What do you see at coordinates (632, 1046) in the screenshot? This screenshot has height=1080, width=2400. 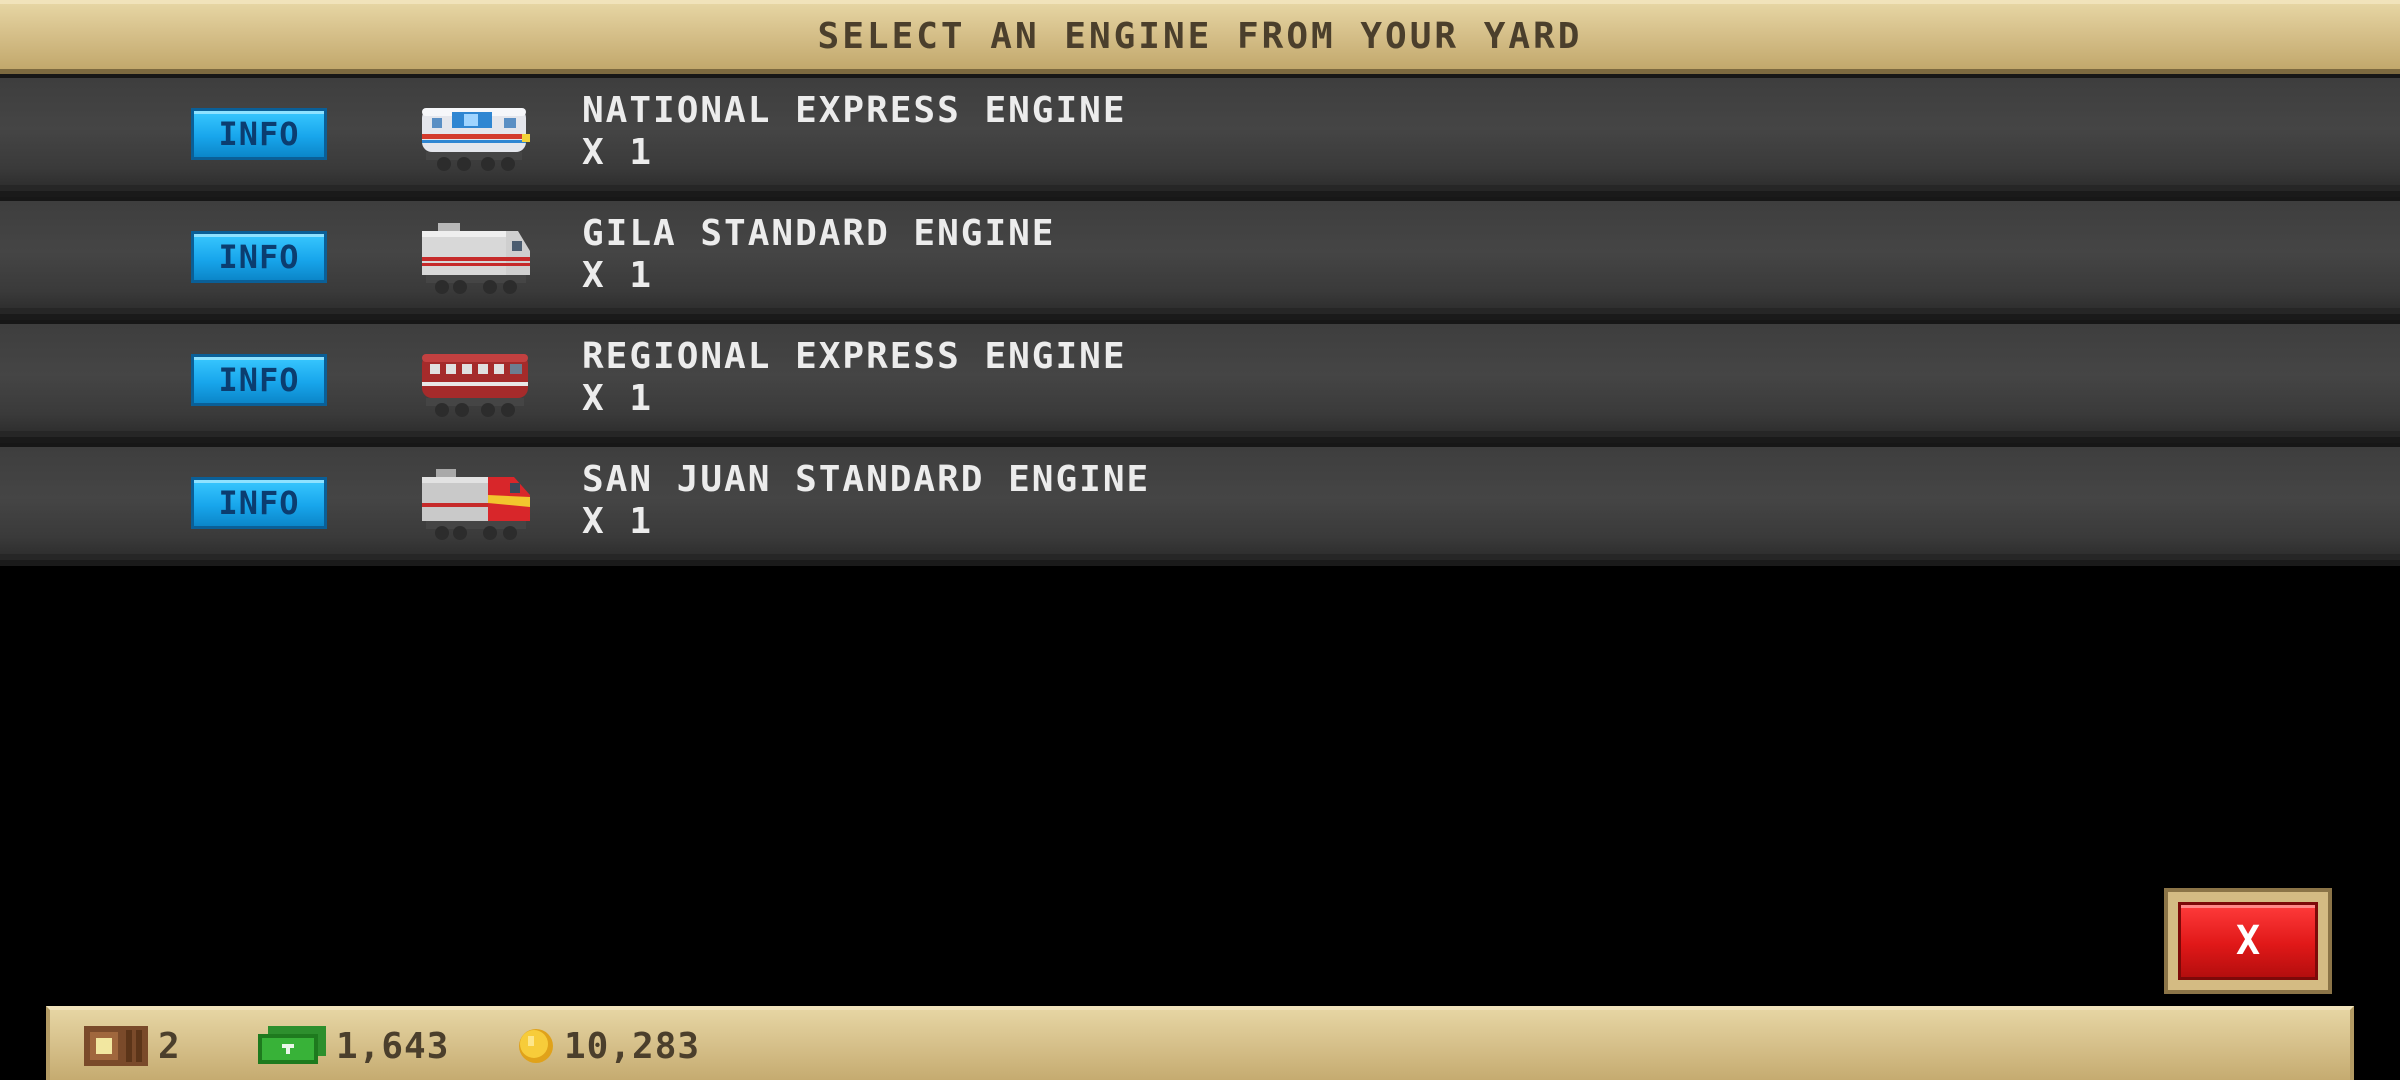 I see `coin-value: 10,283` at bounding box center [632, 1046].